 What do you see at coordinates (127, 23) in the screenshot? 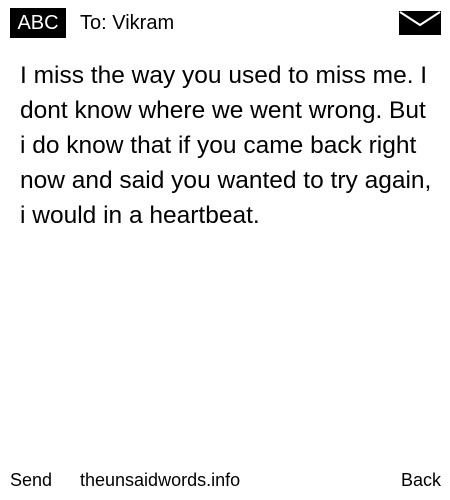
I see `recipient-label: To: Vikram` at bounding box center [127, 23].